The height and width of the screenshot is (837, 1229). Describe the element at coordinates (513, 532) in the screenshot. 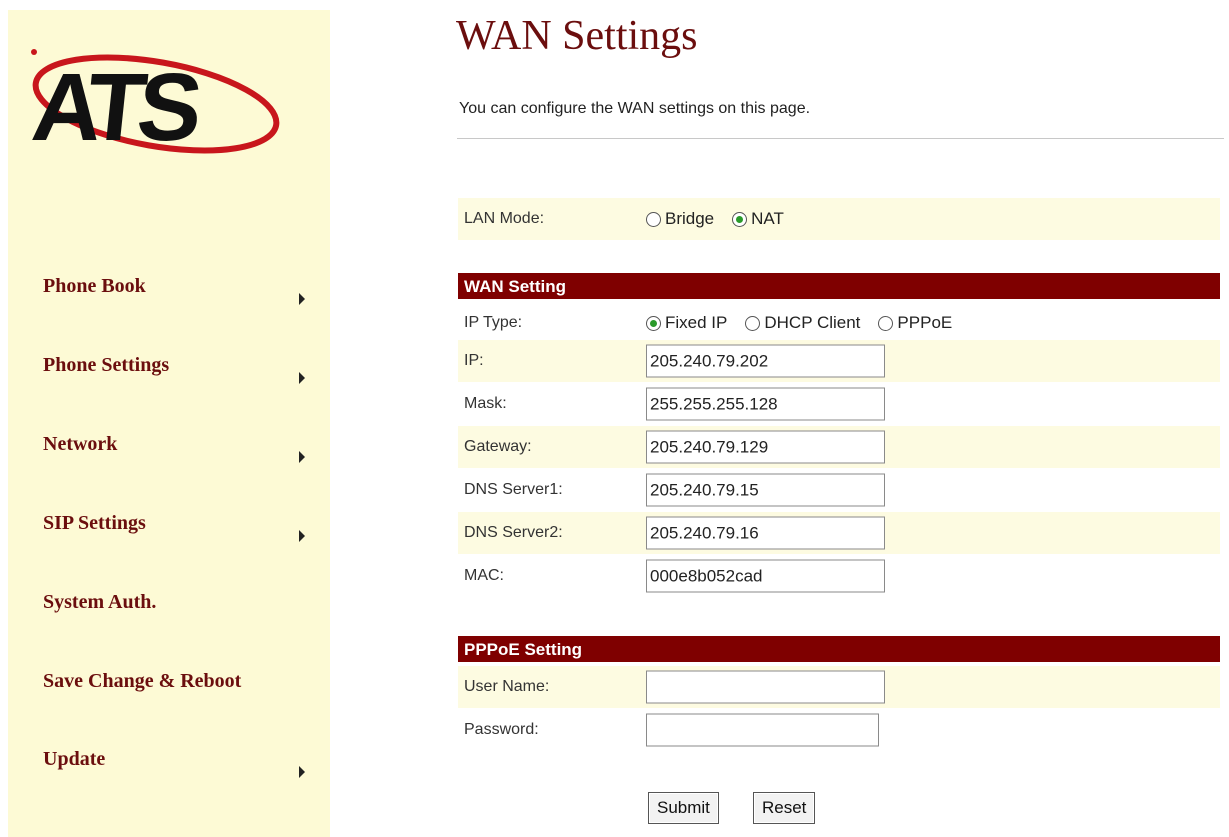

I see `dns-server2-label: DNS Server2:` at that location.